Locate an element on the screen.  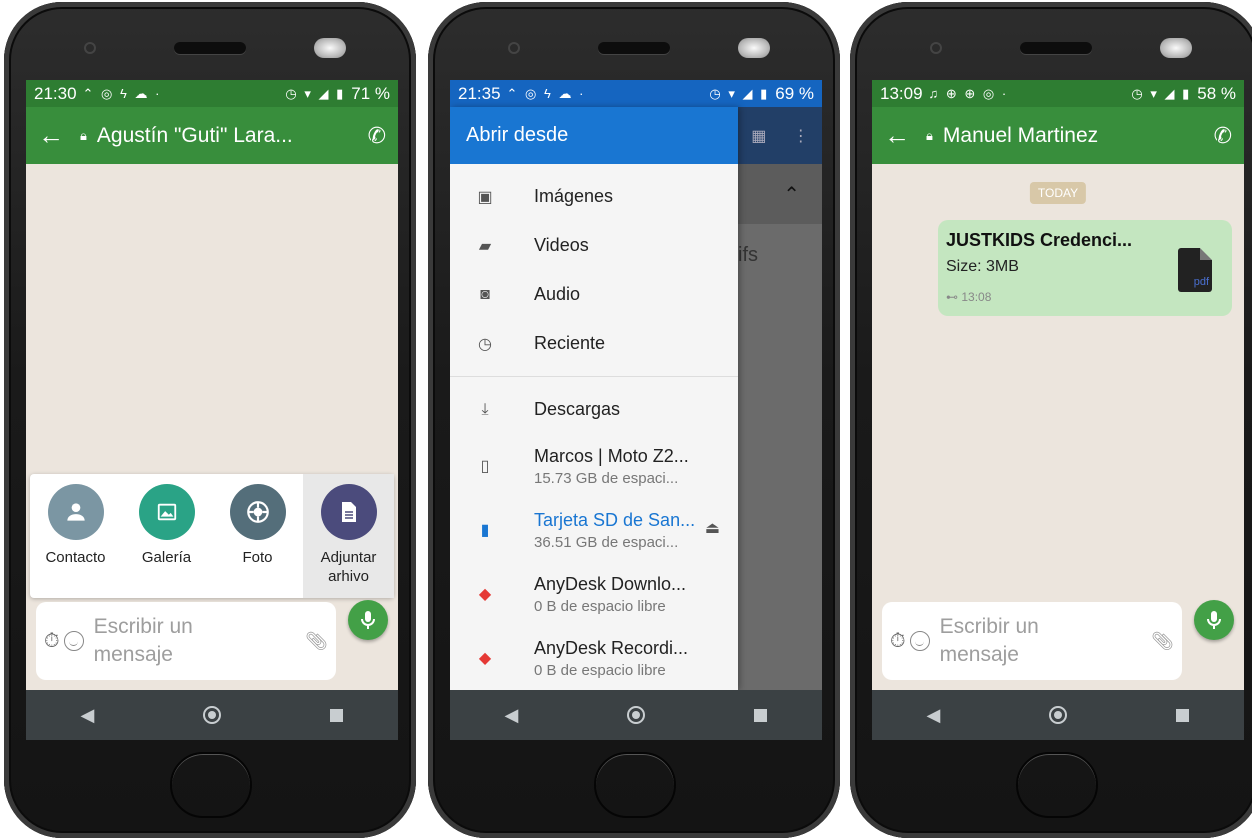
drawer-item-images: ▣ Imágenes is located at coordinates (594, 196).